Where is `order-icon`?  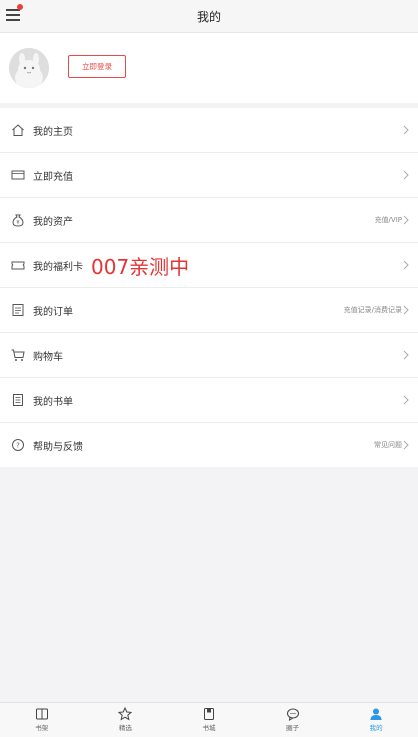 order-icon is located at coordinates (18, 310).